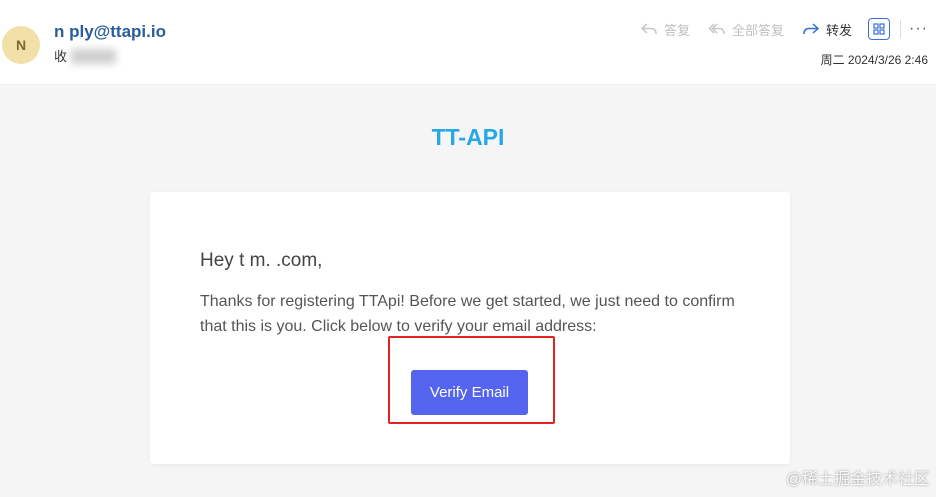  Describe the element at coordinates (918, 29) in the screenshot. I see `more-options-button: ···` at that location.